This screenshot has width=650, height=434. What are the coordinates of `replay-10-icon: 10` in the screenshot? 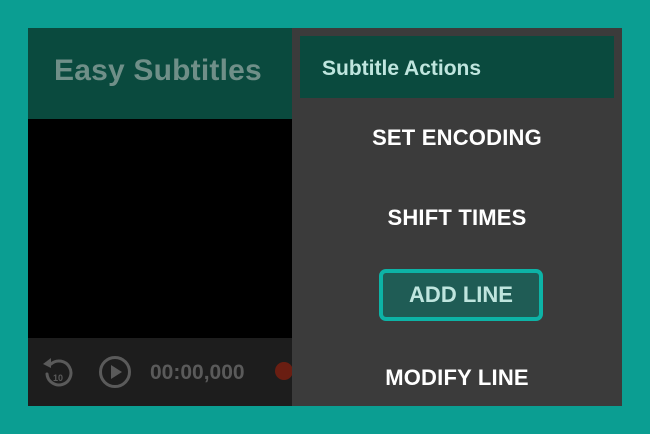 It's located at (58, 375).